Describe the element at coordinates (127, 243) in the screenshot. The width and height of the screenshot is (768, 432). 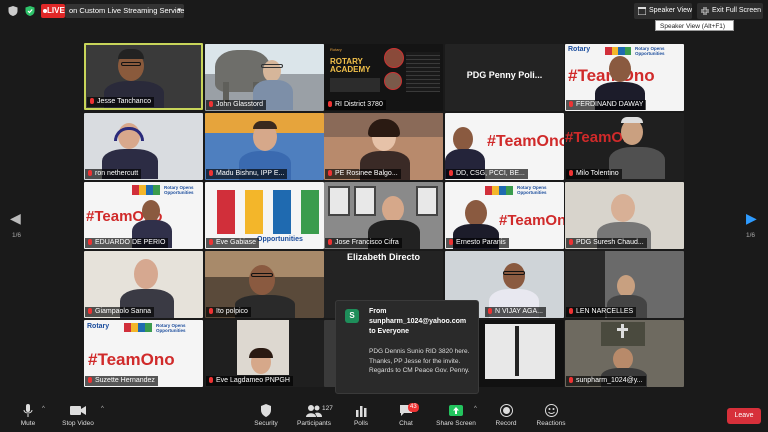
I see `participant-name: EDUARDO DE PERIO` at that location.